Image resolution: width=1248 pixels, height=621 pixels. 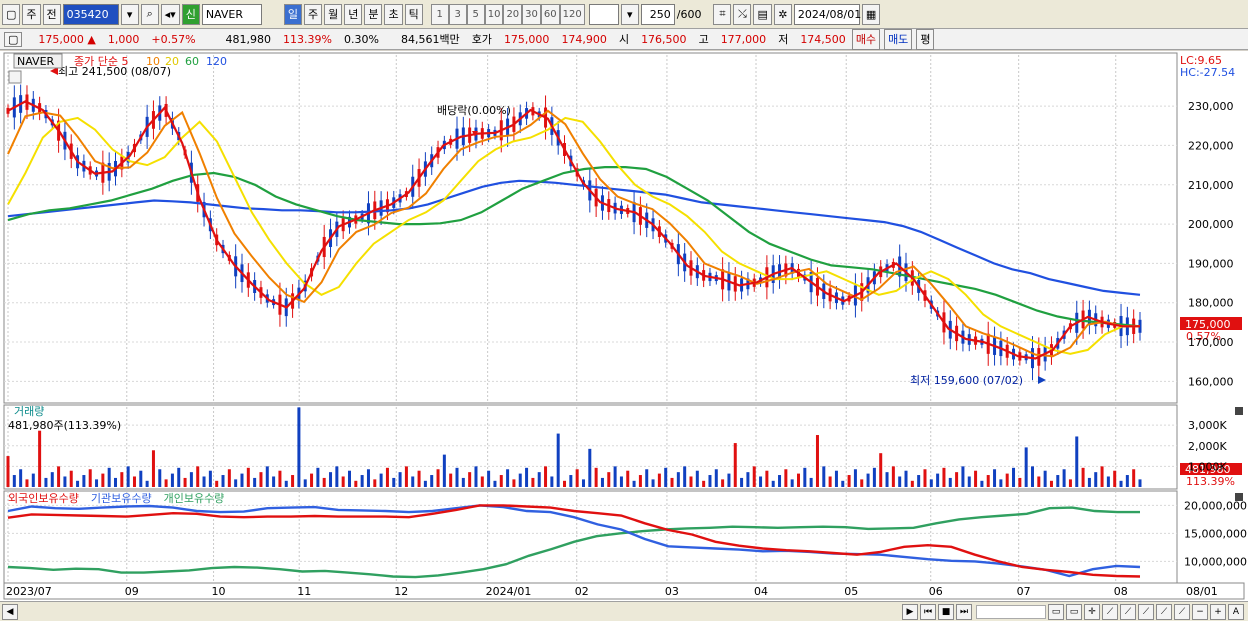 What do you see at coordinates (1215, 561) in the screenshot?
I see `holdings-tick-label: 10,000,000` at bounding box center [1215, 561].